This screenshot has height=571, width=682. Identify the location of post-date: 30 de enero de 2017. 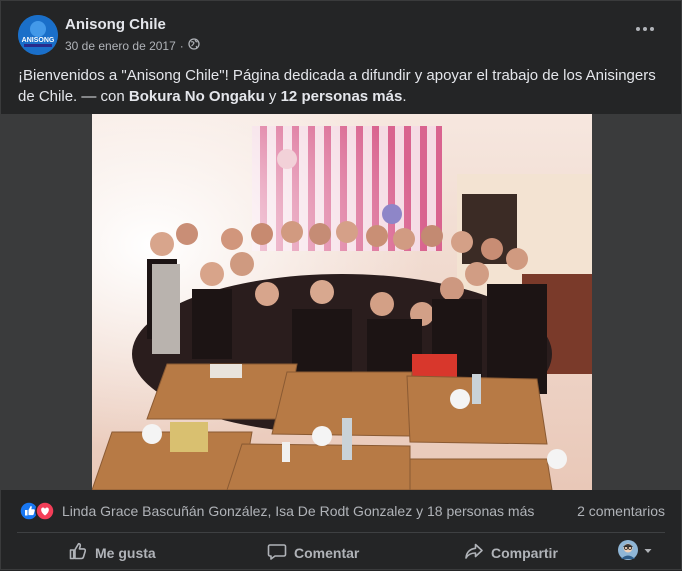
(120, 46).